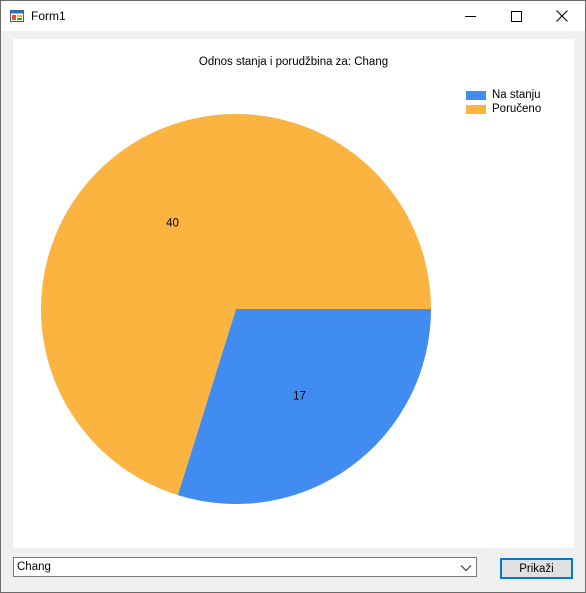 This screenshot has width=586, height=593. I want to click on close-button, so click(562, 16).